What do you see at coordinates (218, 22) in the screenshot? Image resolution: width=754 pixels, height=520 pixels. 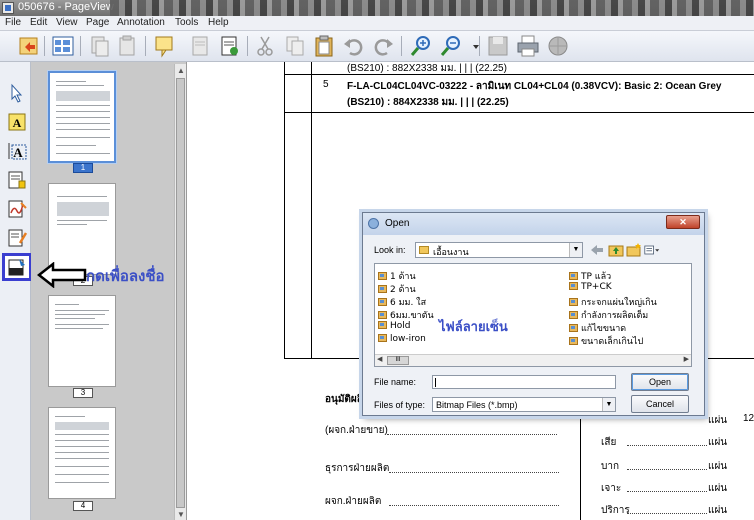 I see `menu-help: Help` at bounding box center [218, 22].